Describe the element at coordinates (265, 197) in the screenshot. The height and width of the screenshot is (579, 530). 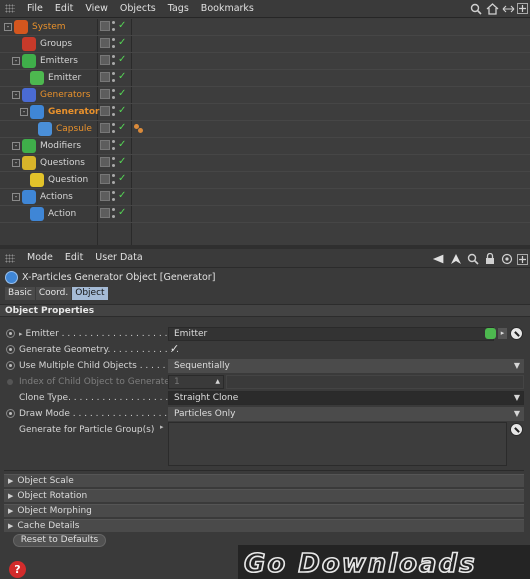
I see `tree-row: - Actions ✓` at that location.